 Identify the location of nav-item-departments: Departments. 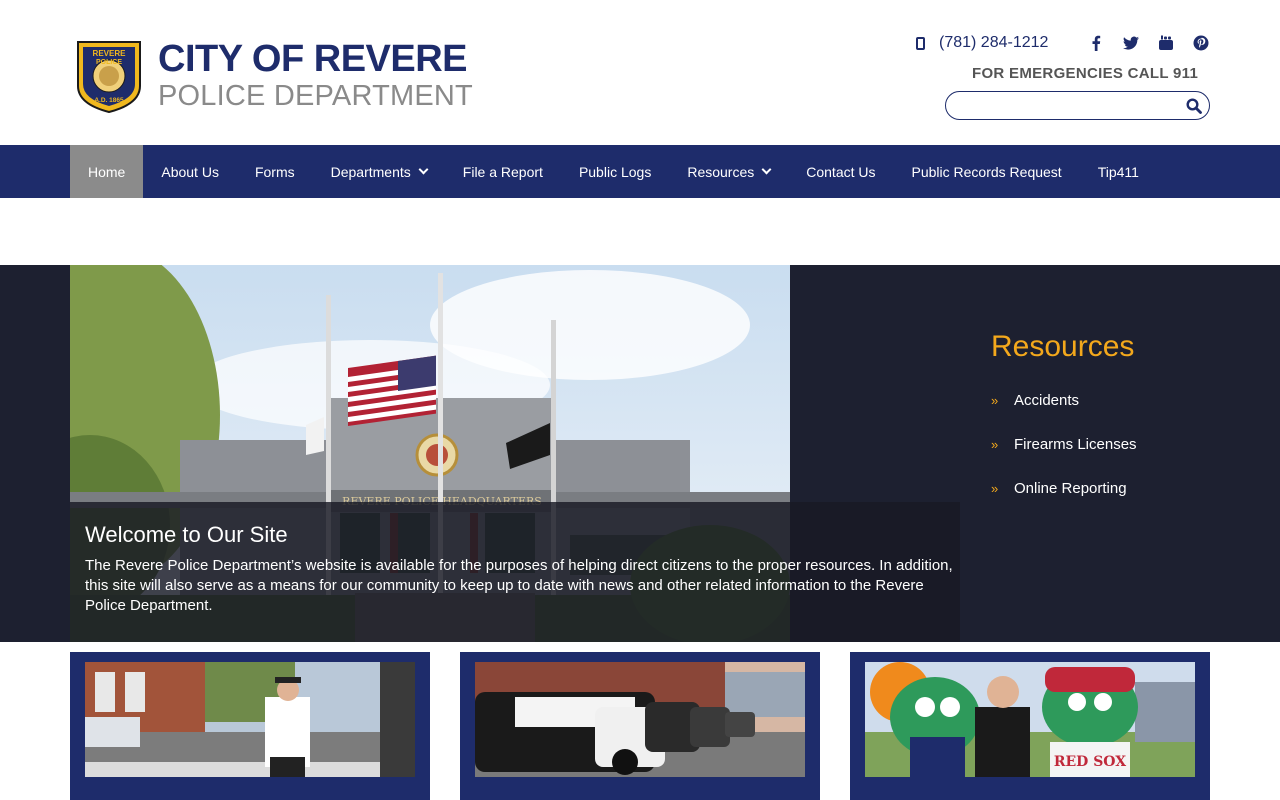
(379, 171).